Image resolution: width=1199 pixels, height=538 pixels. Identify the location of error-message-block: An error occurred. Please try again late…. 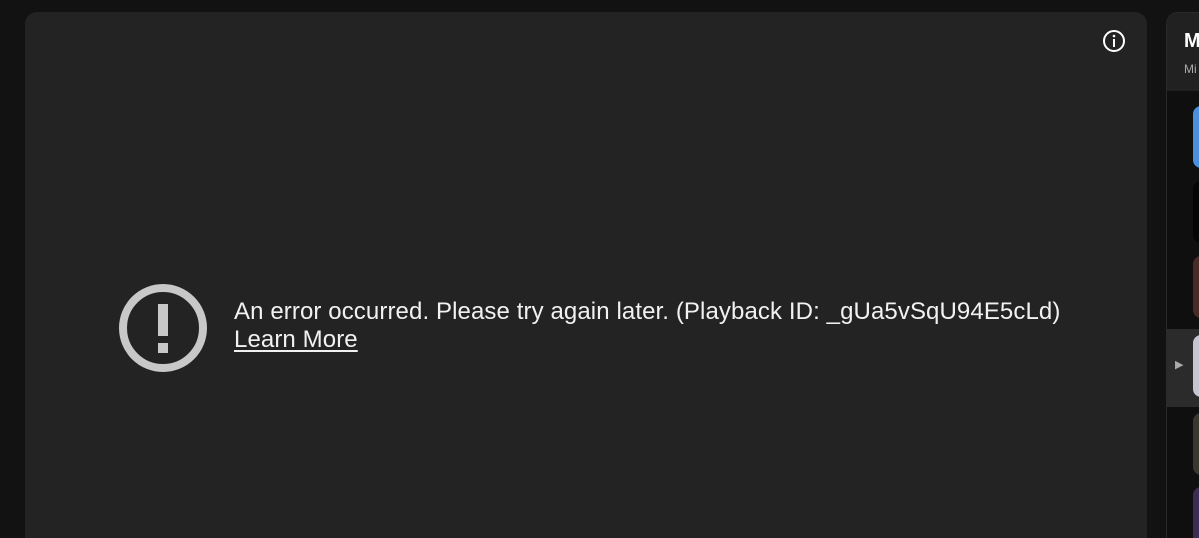
(588, 328).